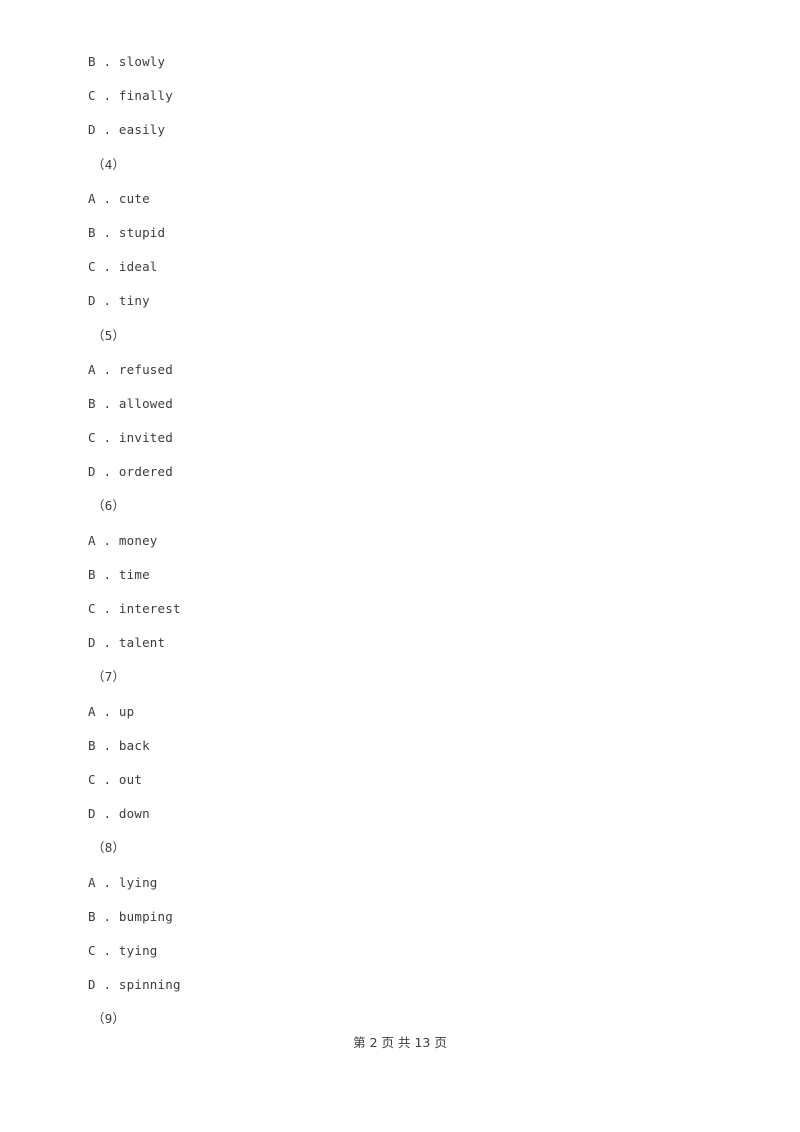  I want to click on answer-option: A . lying, so click(123, 882).